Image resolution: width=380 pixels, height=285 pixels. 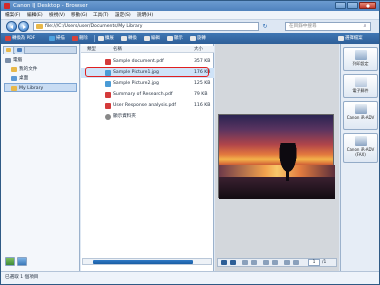 I want to click on horizontal-scrollbar, so click(x=147, y=261).